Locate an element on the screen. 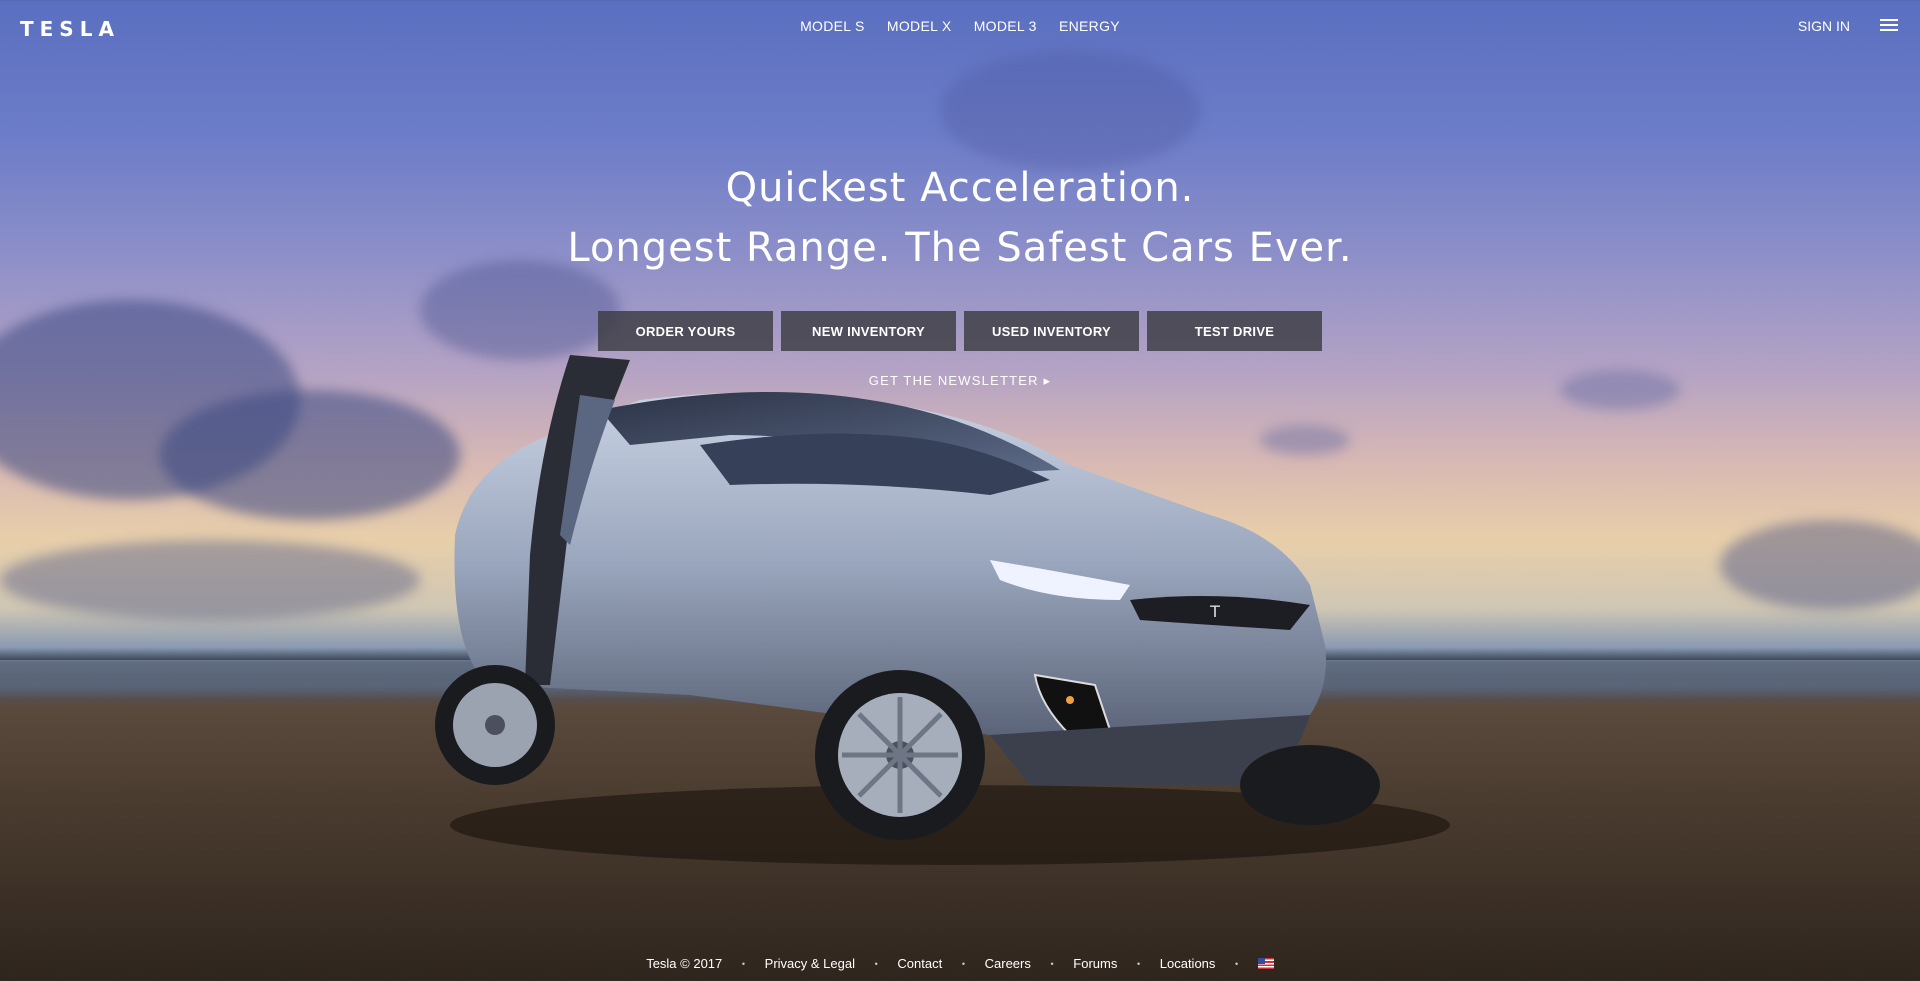  hero-line-2: Longest Range. The Safest Cars Ever. is located at coordinates (960, 248).